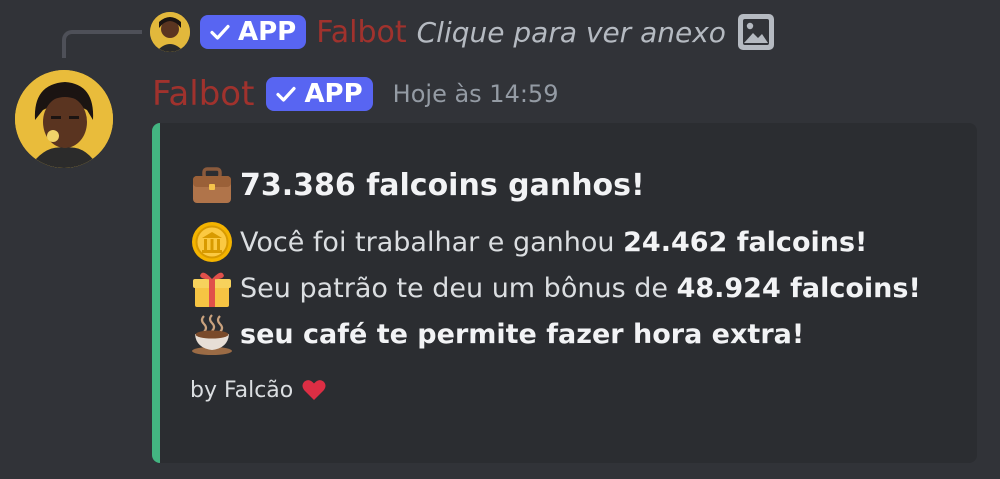 The image size is (1000, 479). I want to click on briefcase-icon, so click(212, 185).